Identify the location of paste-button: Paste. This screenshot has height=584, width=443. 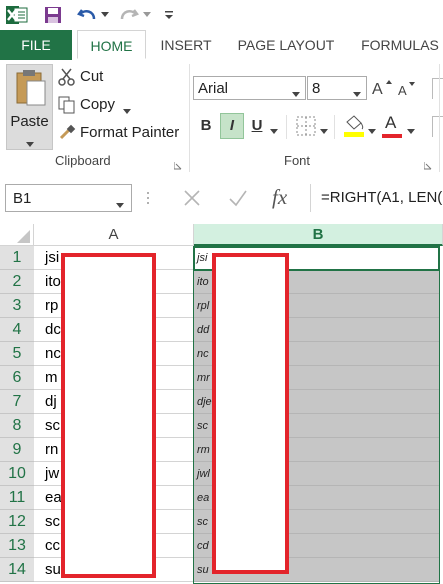
(29, 107).